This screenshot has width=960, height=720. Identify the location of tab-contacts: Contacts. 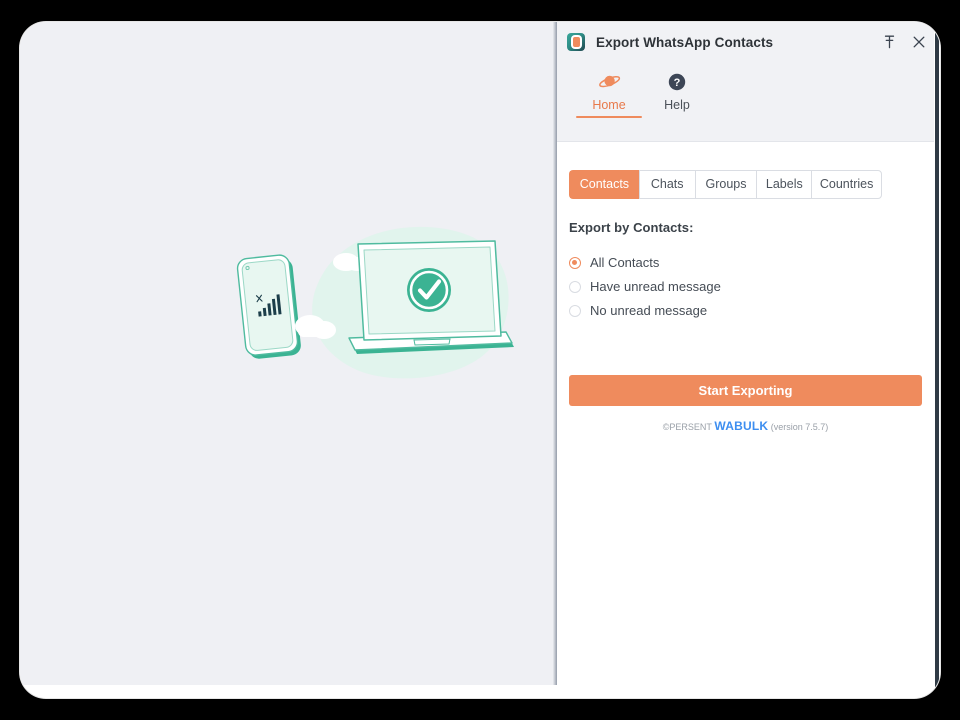
(604, 184).